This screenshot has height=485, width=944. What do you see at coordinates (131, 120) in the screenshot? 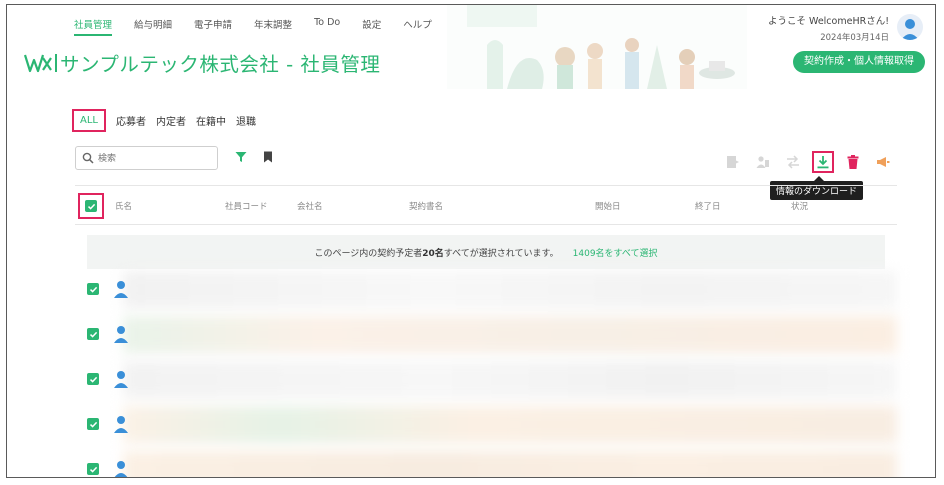
I see `tab-applicants: 応募者` at bounding box center [131, 120].